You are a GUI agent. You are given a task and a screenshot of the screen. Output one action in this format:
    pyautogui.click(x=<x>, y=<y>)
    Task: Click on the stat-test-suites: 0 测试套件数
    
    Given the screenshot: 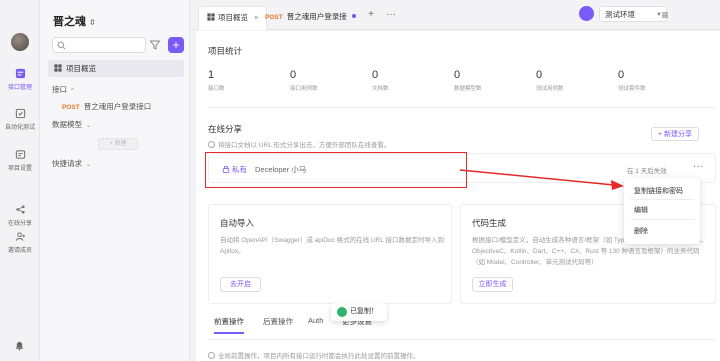 What is the action you would take?
    pyautogui.click(x=632, y=80)
    